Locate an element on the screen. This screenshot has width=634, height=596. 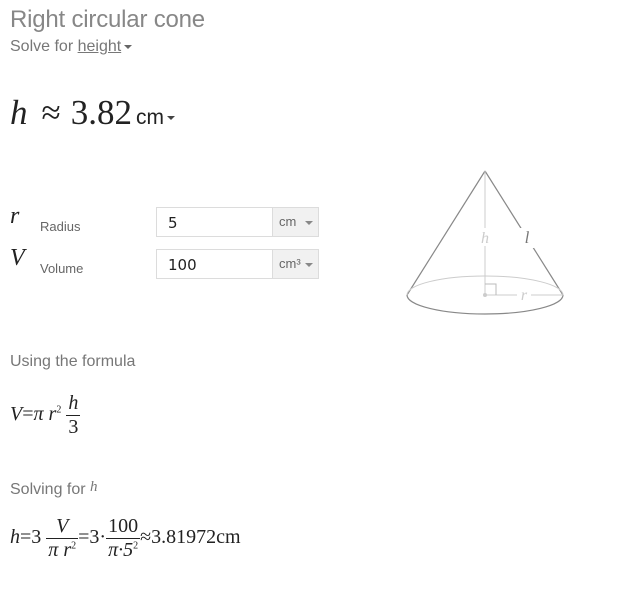
frac1-den-exp: 2 is located at coordinates (74, 546).